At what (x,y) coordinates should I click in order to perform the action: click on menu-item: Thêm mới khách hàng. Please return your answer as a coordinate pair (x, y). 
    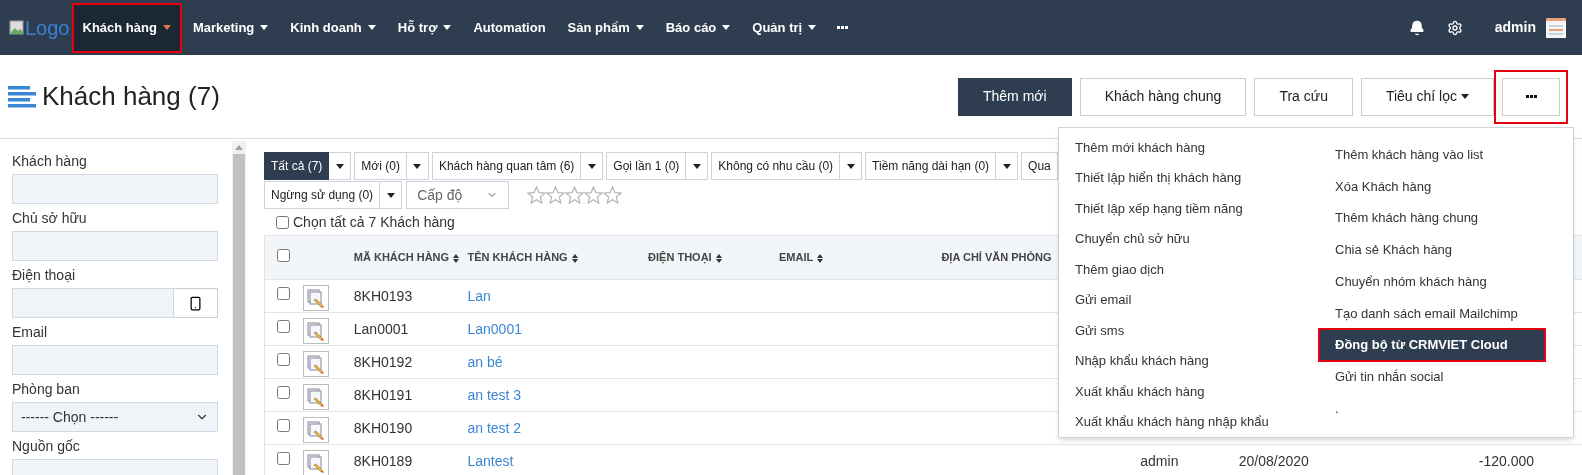
    Looking at the image, I should click on (1189, 147).